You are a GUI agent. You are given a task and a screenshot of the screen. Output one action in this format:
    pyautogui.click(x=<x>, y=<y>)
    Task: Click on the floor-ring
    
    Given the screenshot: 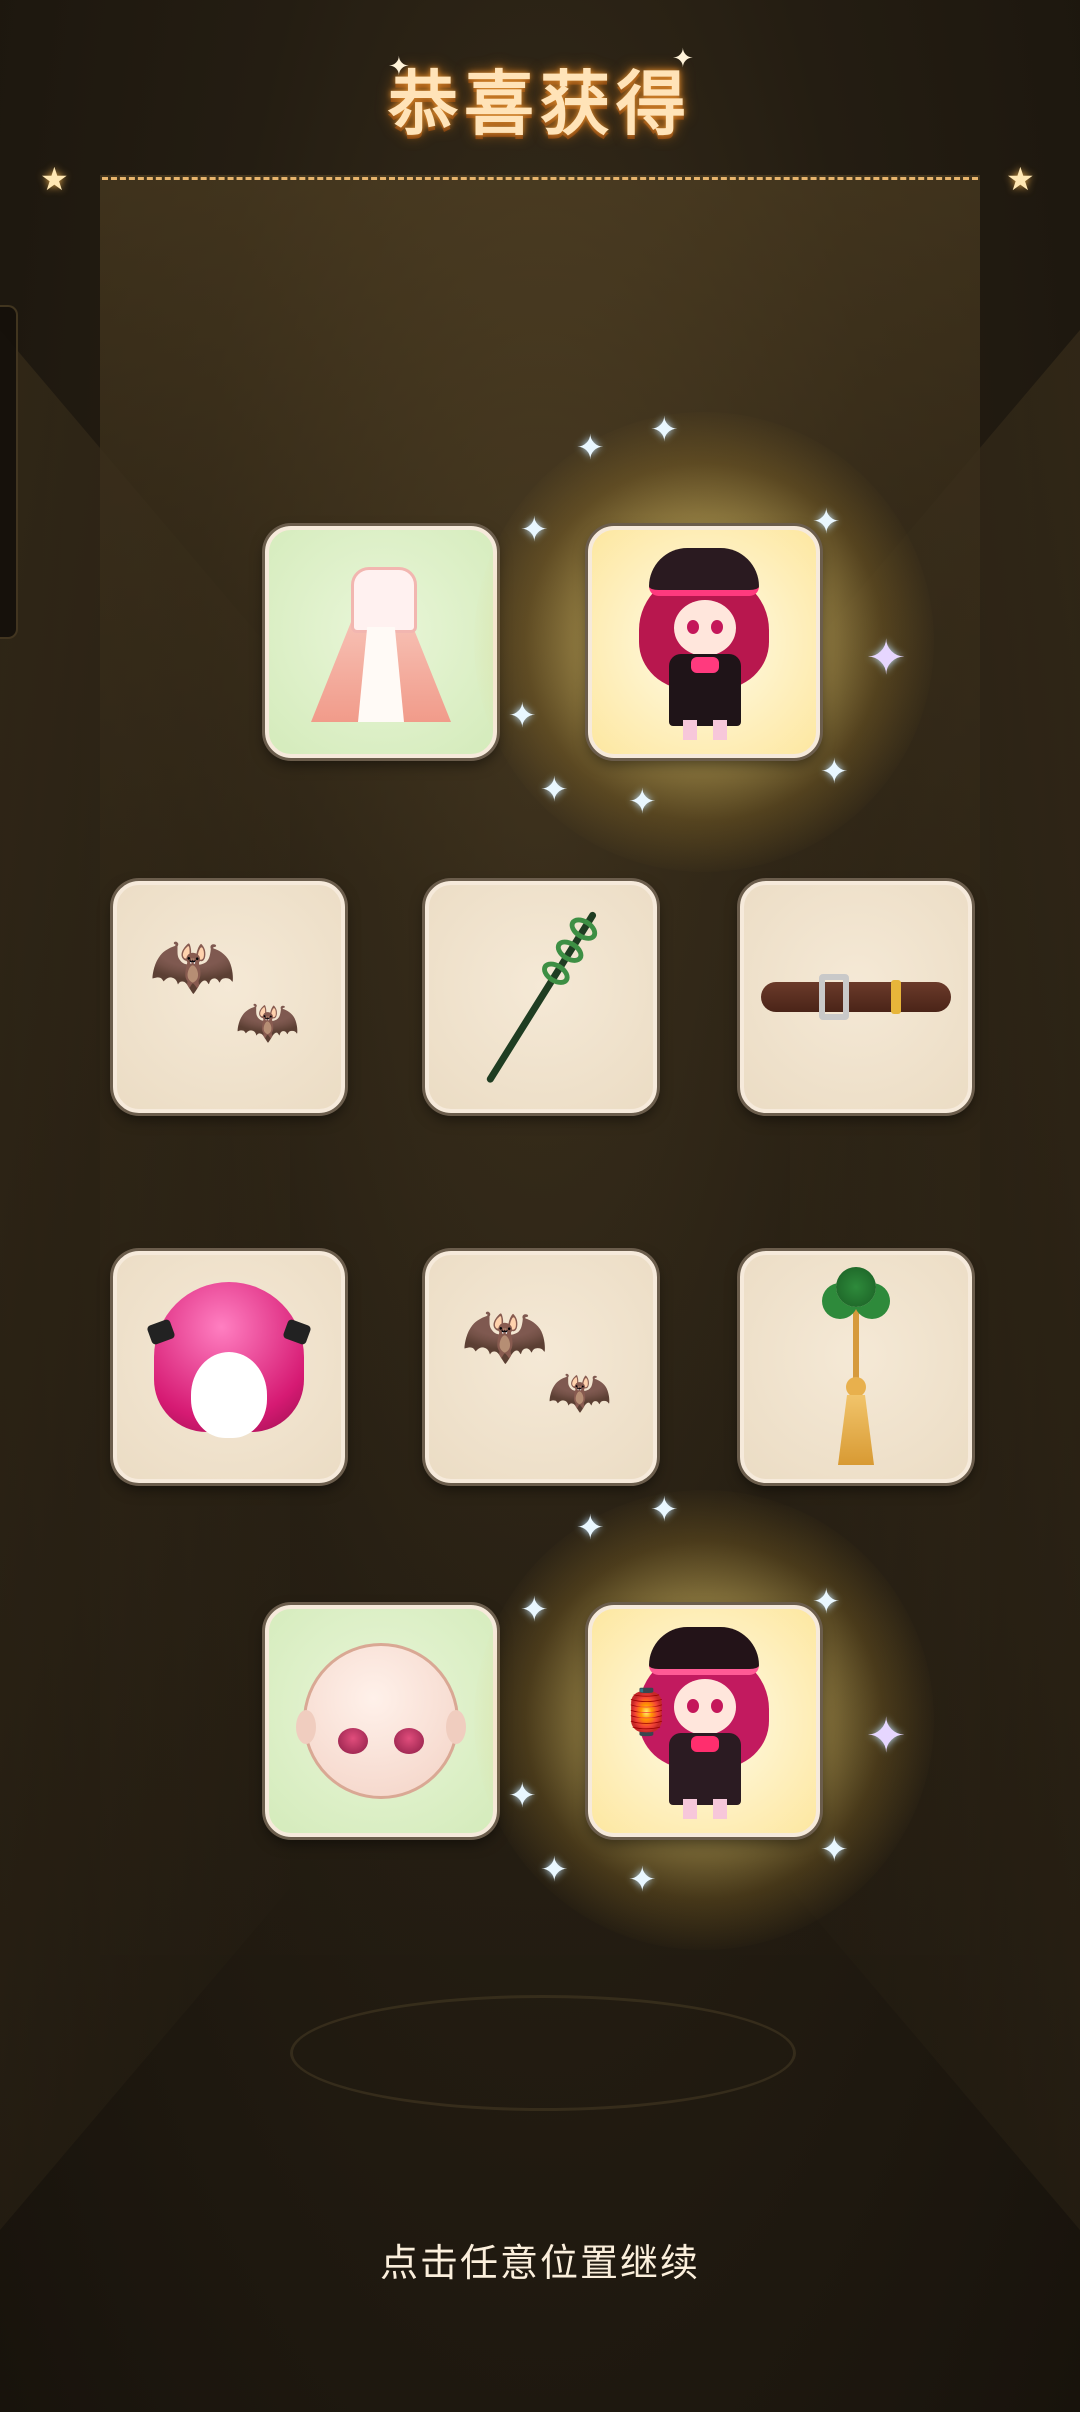 What is the action you would take?
    pyautogui.click(x=543, y=2053)
    